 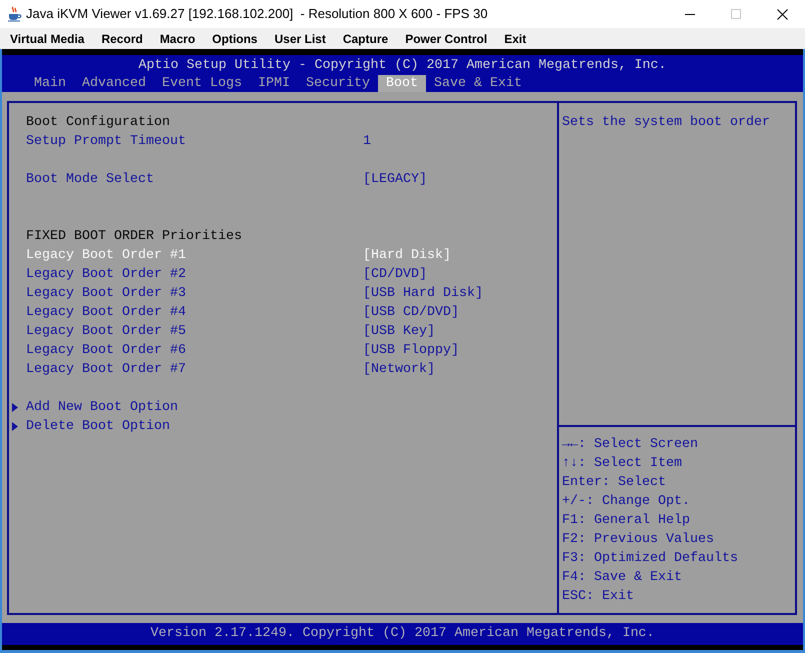 What do you see at coordinates (630, 445) in the screenshot?
I see `key-hint: →←: Select Screen` at bounding box center [630, 445].